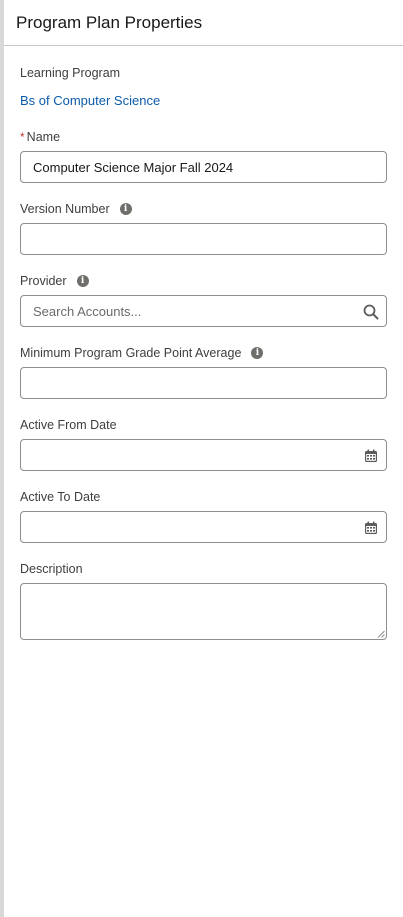 Image resolution: width=403 pixels, height=917 pixels. I want to click on search-icon, so click(371, 312).